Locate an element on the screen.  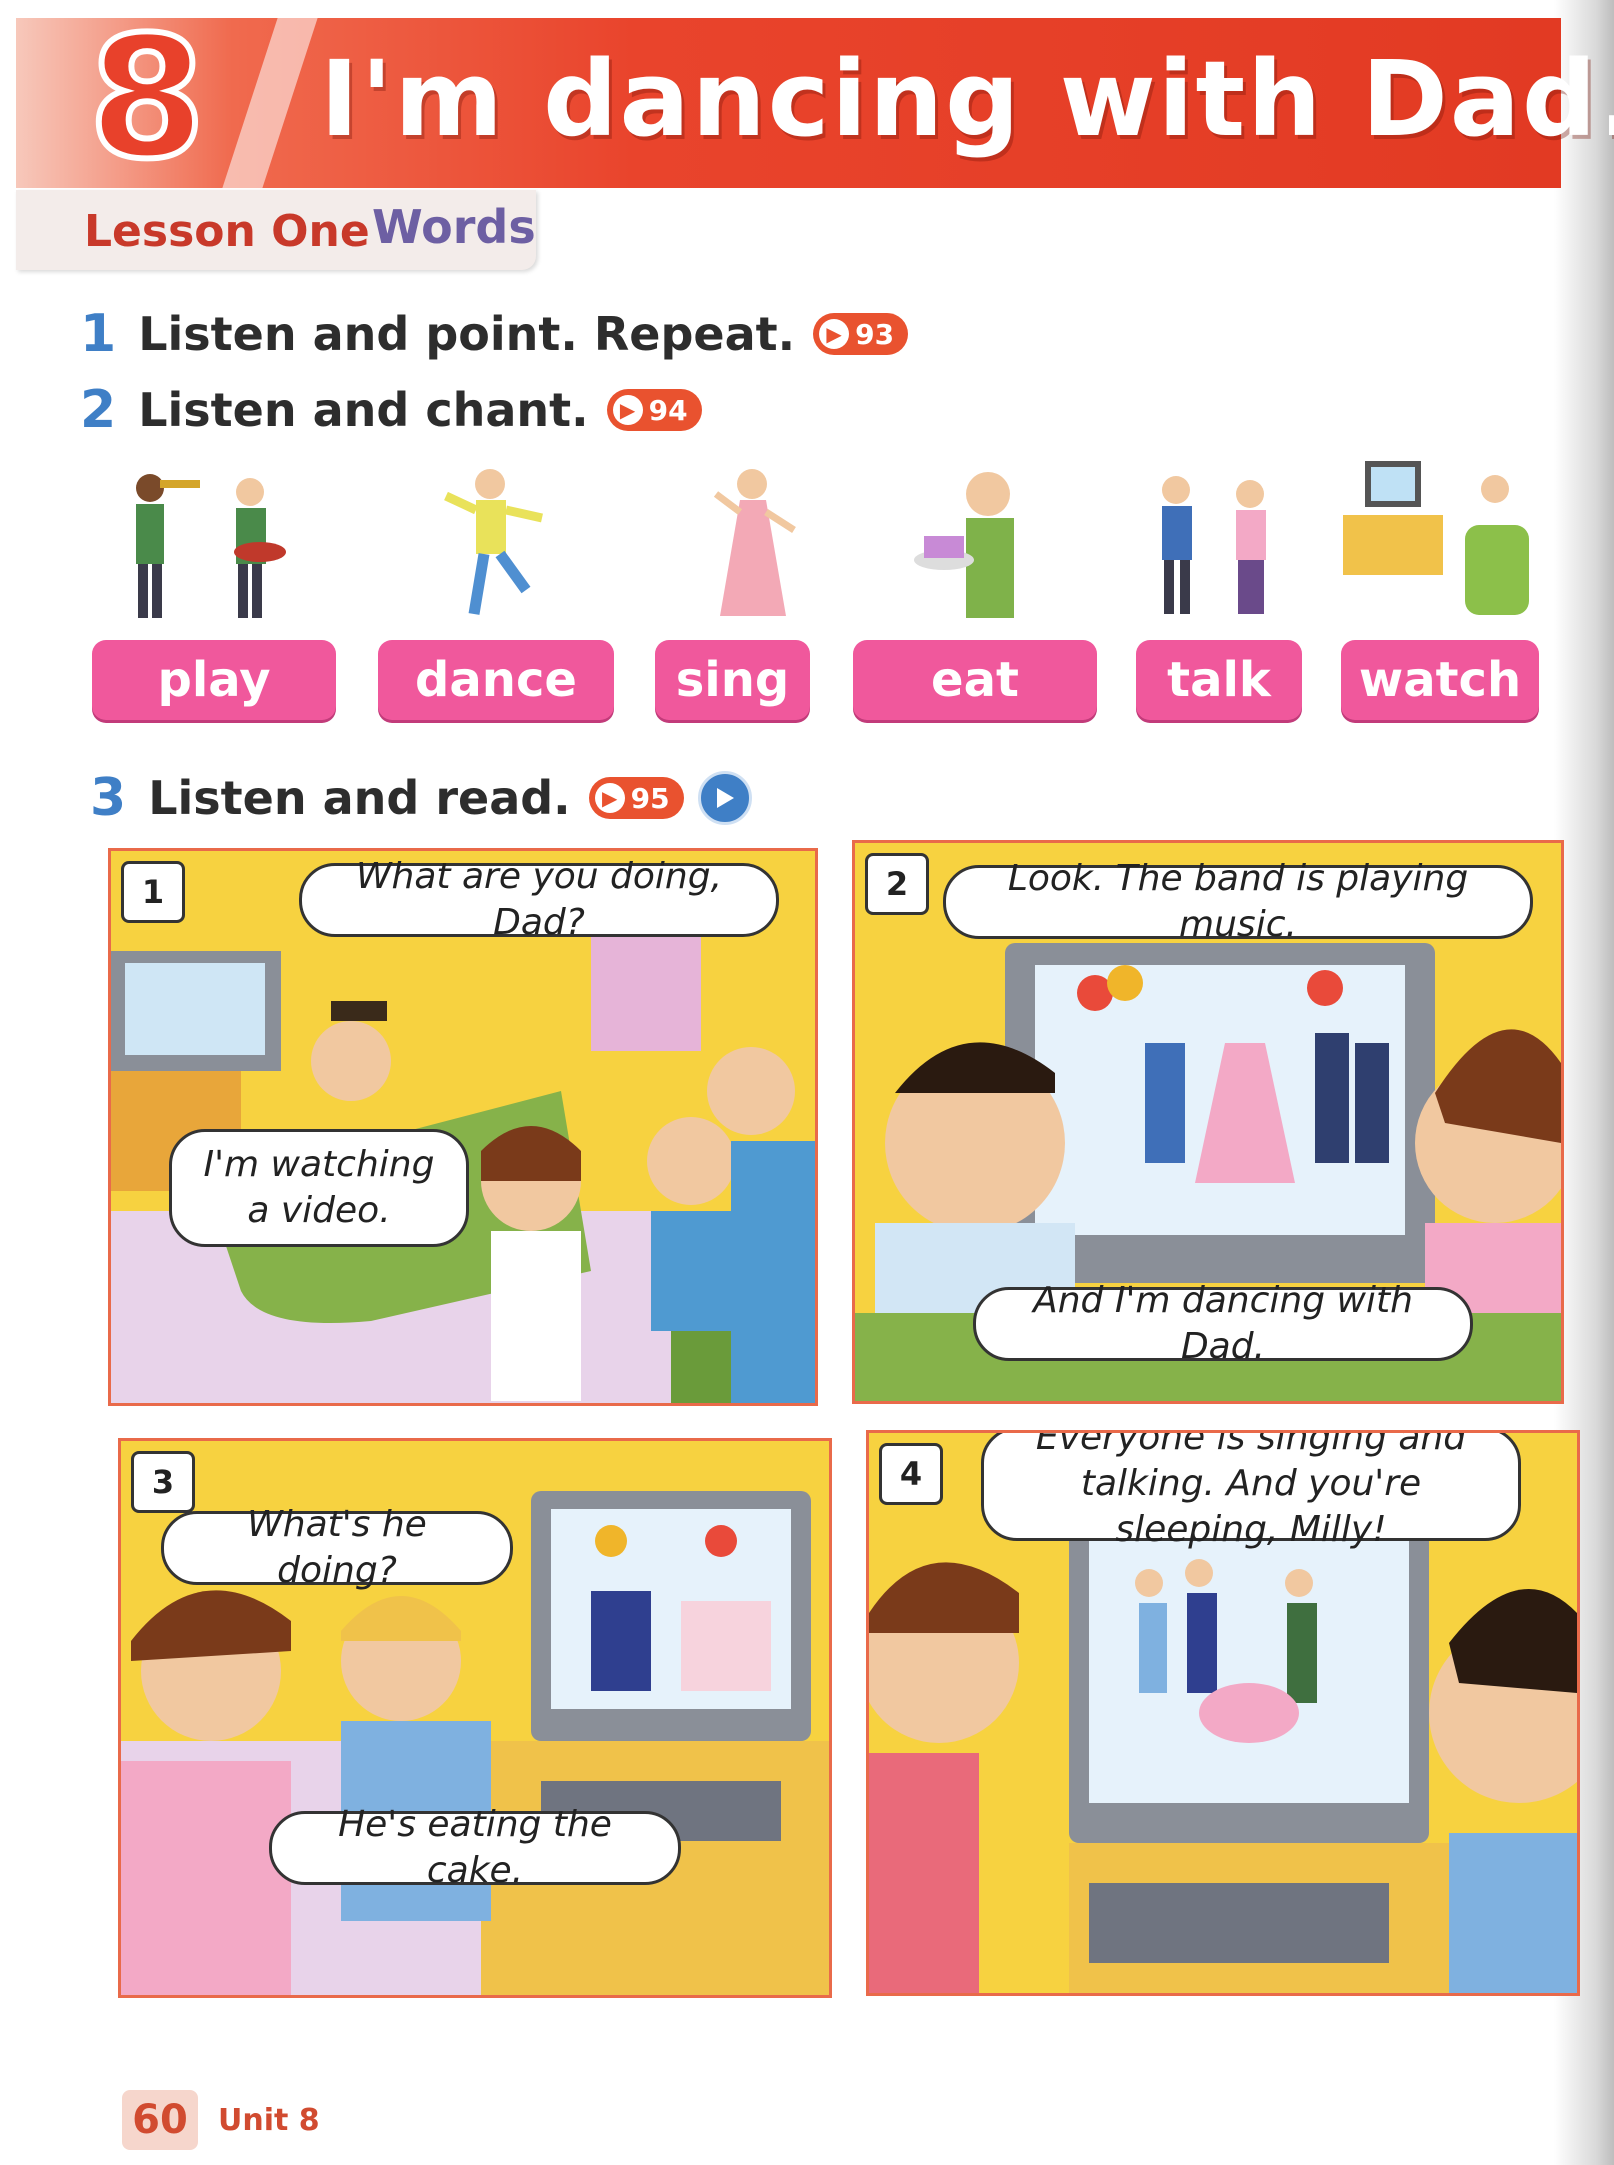
activity-number: 1 is located at coordinates (98, 334).